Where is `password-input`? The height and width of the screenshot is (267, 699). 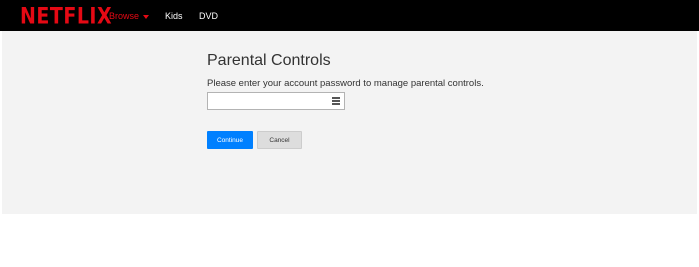 password-input is located at coordinates (271, 103).